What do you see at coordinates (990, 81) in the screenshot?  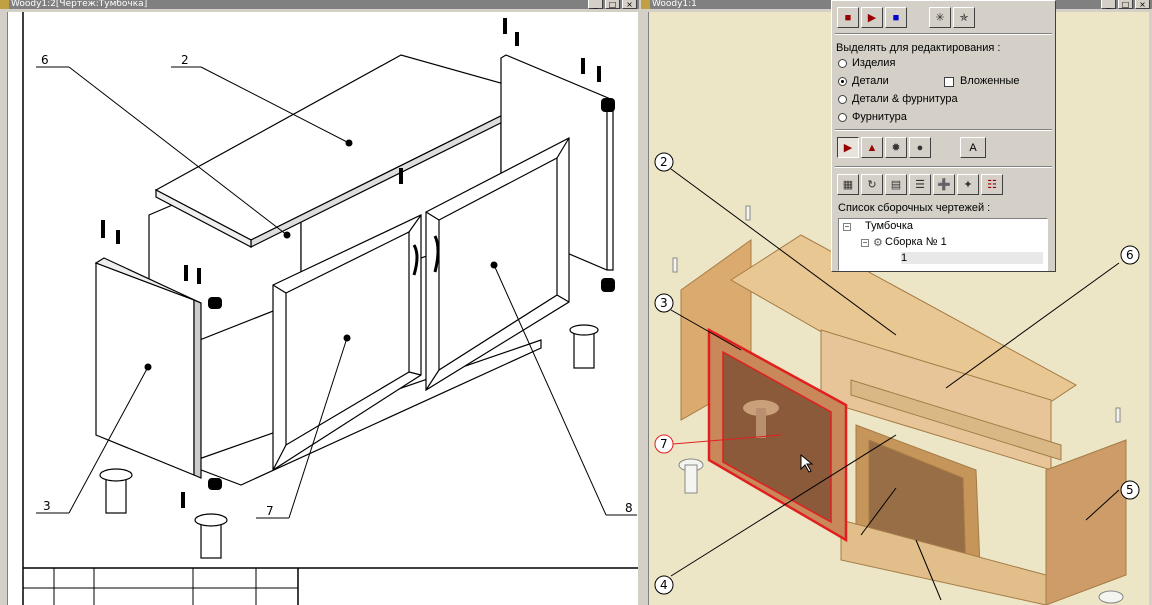 I see `nested-checkbox-label: Вложенные` at bounding box center [990, 81].